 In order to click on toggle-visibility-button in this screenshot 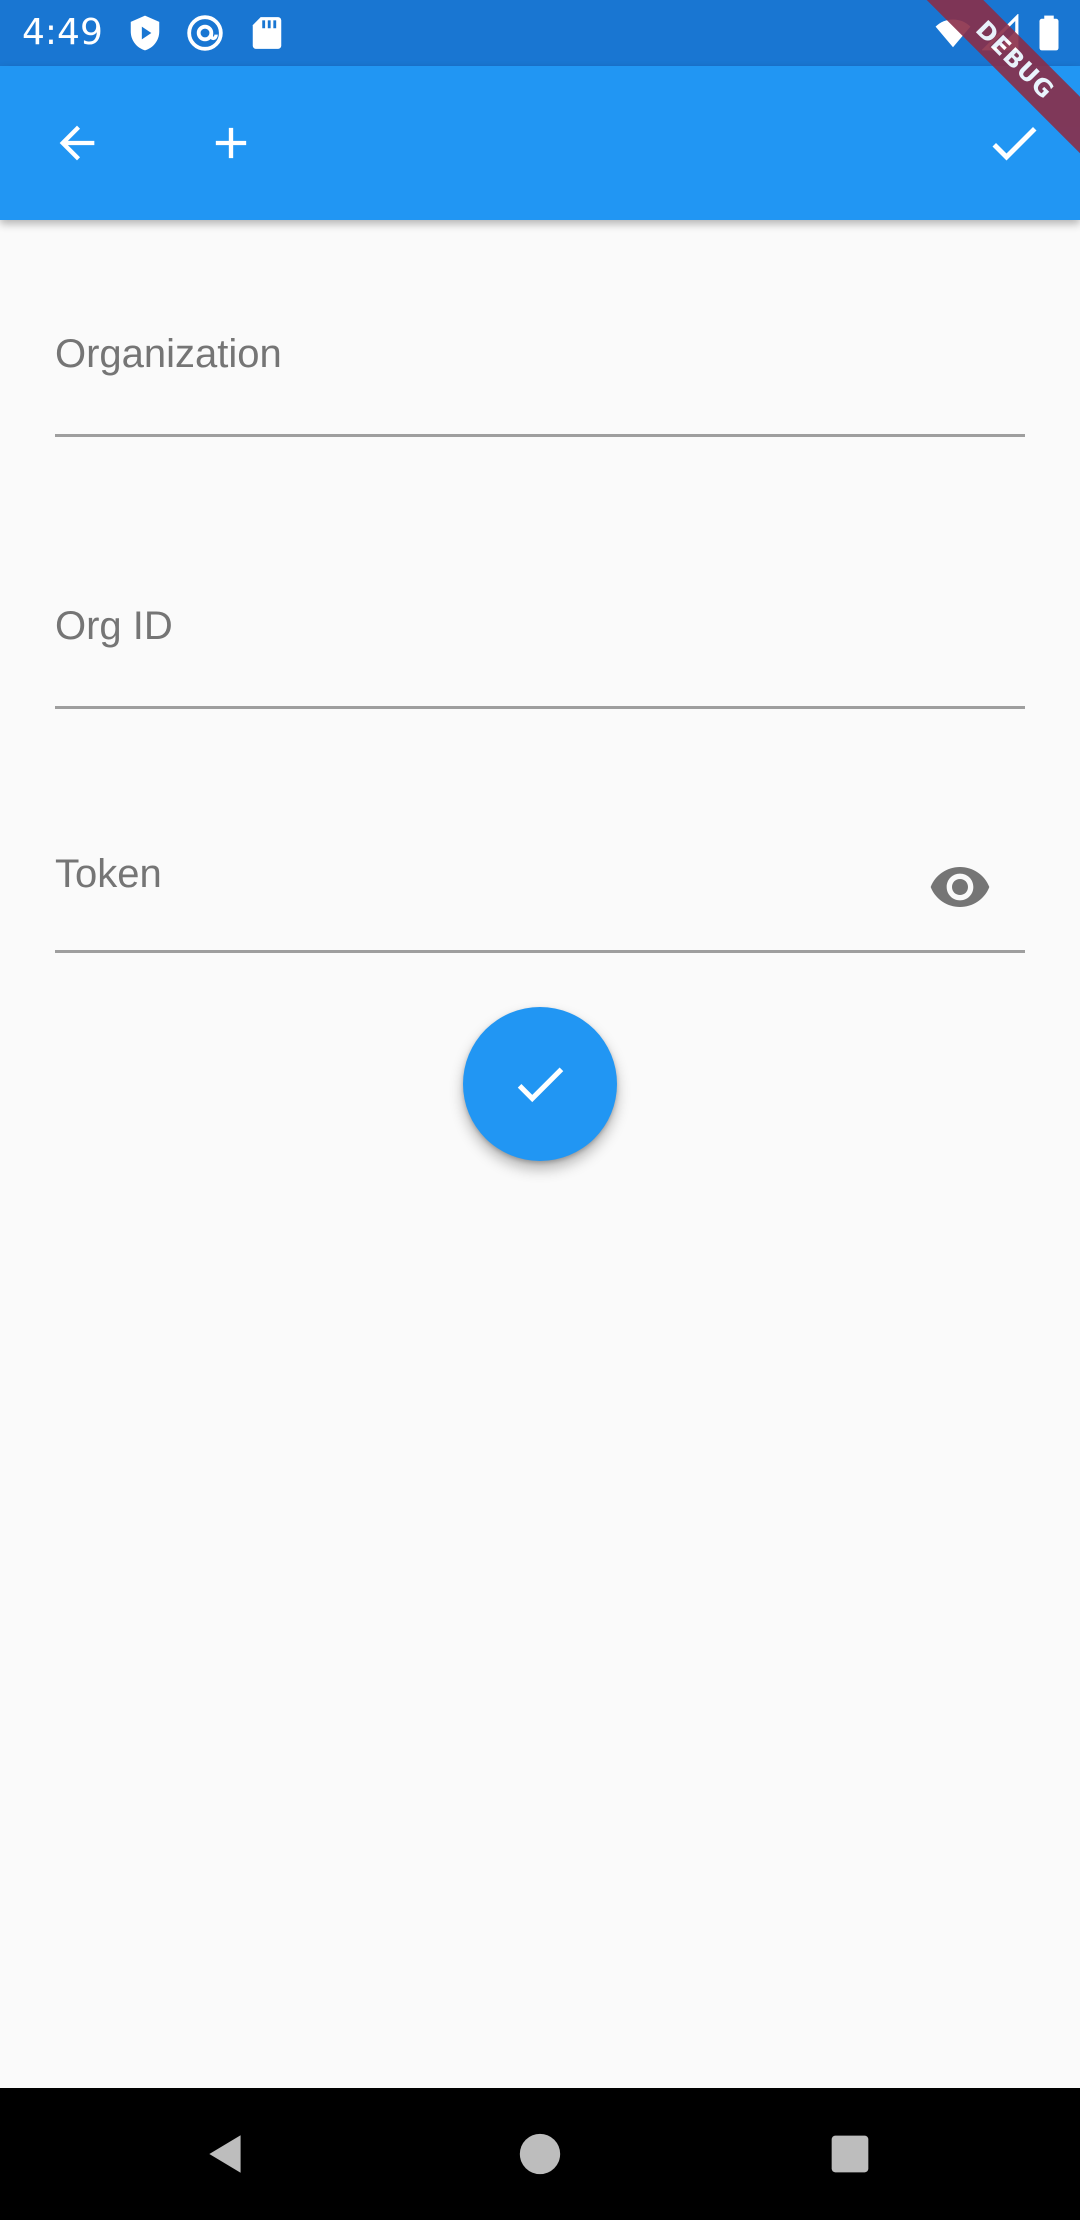, I will do `click(960, 887)`.